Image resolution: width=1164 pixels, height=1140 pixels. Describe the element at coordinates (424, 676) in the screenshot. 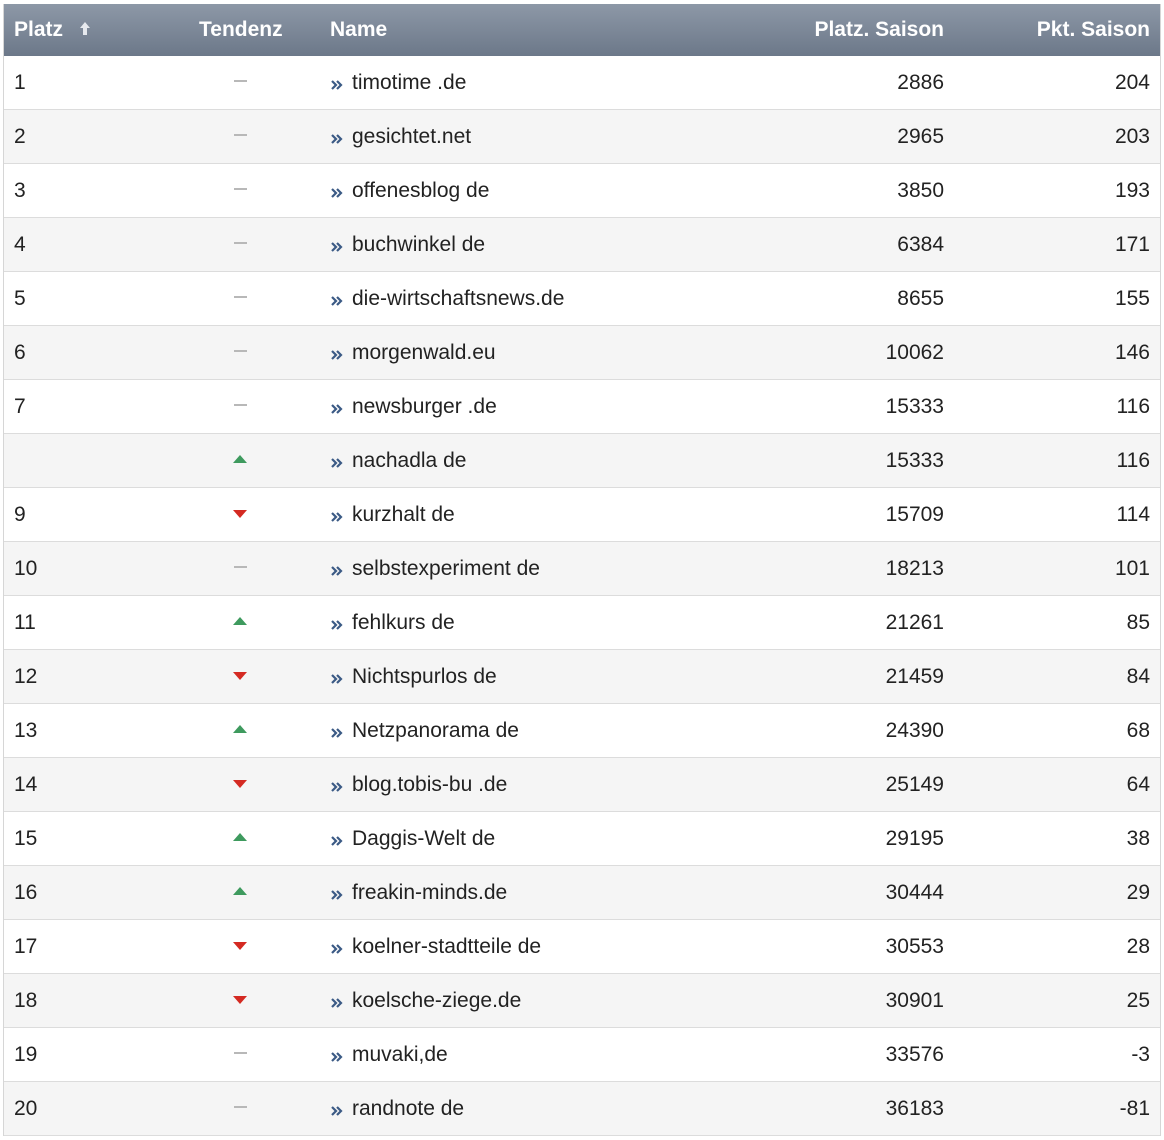

I see `blog-name: Nichtspurlos de` at that location.